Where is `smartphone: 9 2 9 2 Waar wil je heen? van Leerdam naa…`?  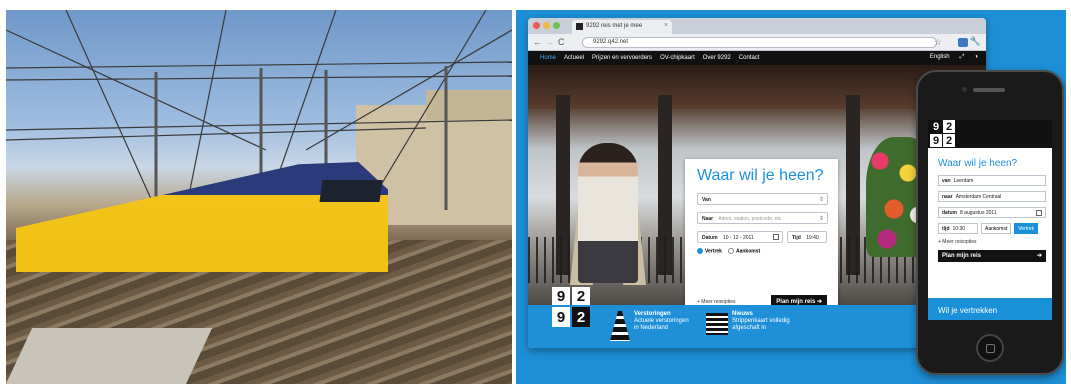
smartphone: 9 2 9 2 Waar wil je heen? van Leerdam naa… is located at coordinates (990, 222).